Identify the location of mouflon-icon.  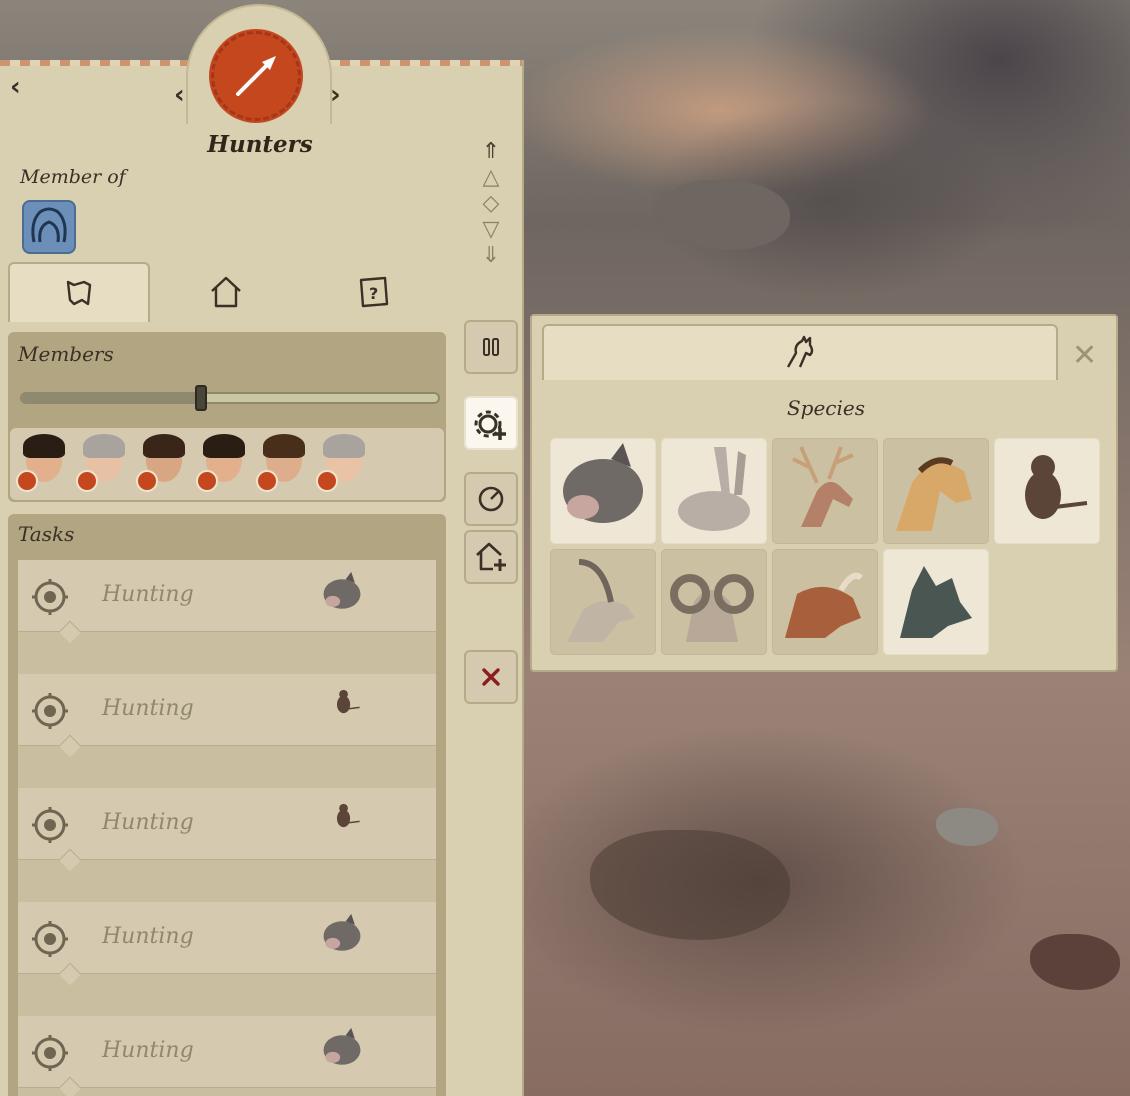
(712, 608).